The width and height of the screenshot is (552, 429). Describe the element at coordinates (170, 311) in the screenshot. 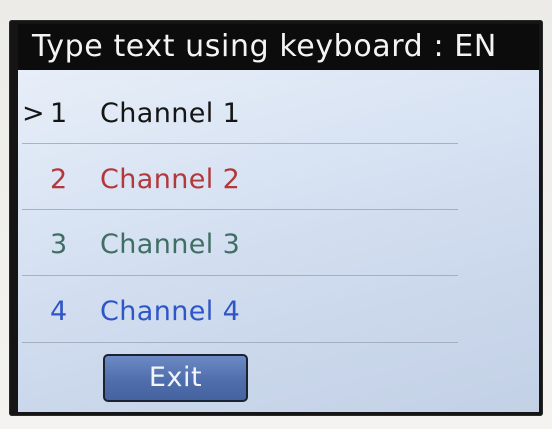

I see `menu-item-label: Channel 4` at that location.